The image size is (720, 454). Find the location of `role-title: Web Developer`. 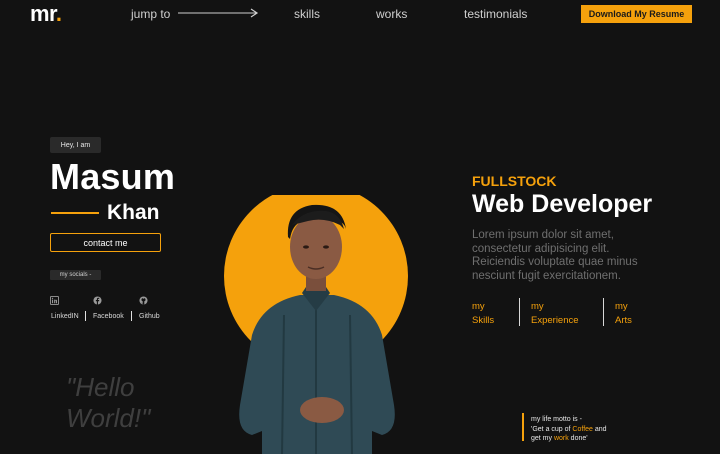

role-title: Web Developer is located at coordinates (562, 204).